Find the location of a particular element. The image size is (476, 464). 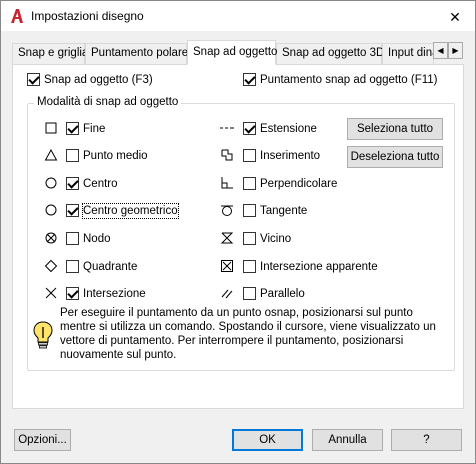

parallel-label: Parallelo is located at coordinates (282, 294).